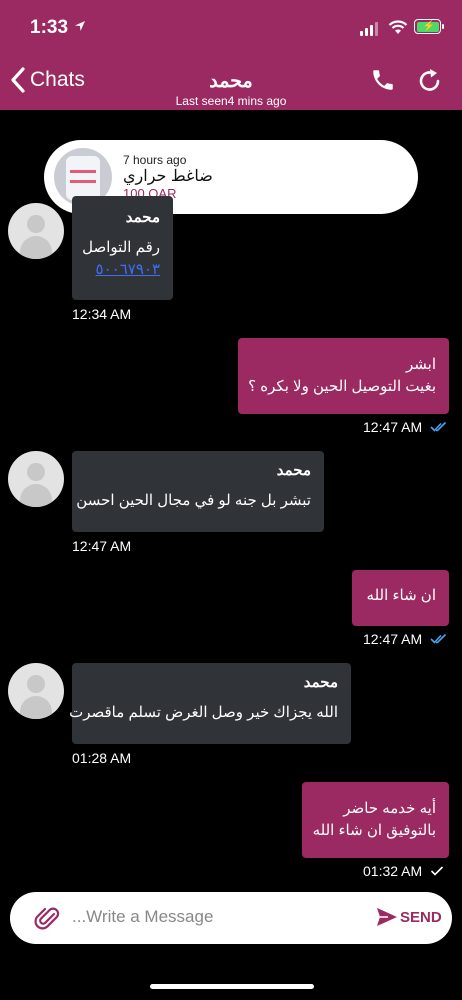 Image resolution: width=462 pixels, height=1000 pixels. What do you see at coordinates (102, 314) in the screenshot?
I see `message-time: 12:34 AM` at bounding box center [102, 314].